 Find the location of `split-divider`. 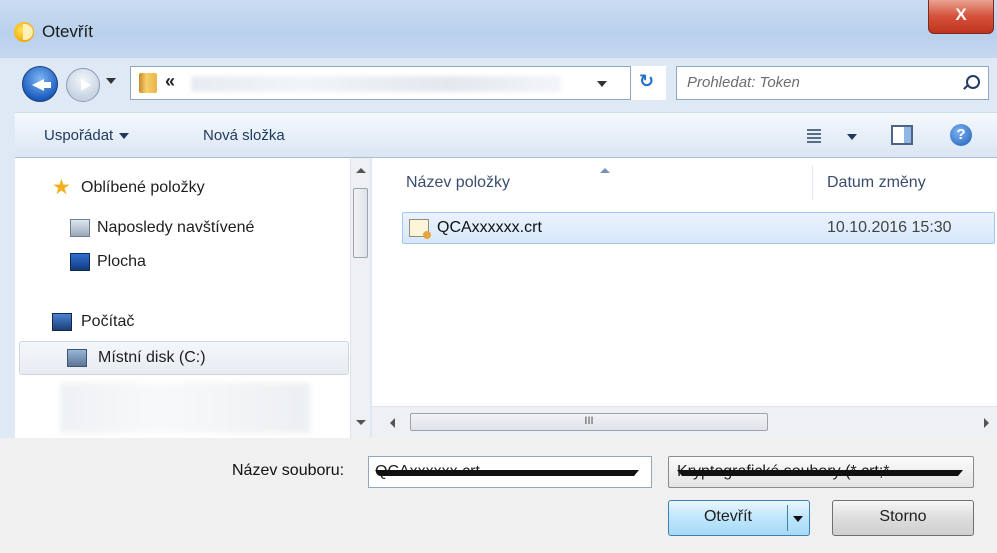

split-divider is located at coordinates (787, 518).